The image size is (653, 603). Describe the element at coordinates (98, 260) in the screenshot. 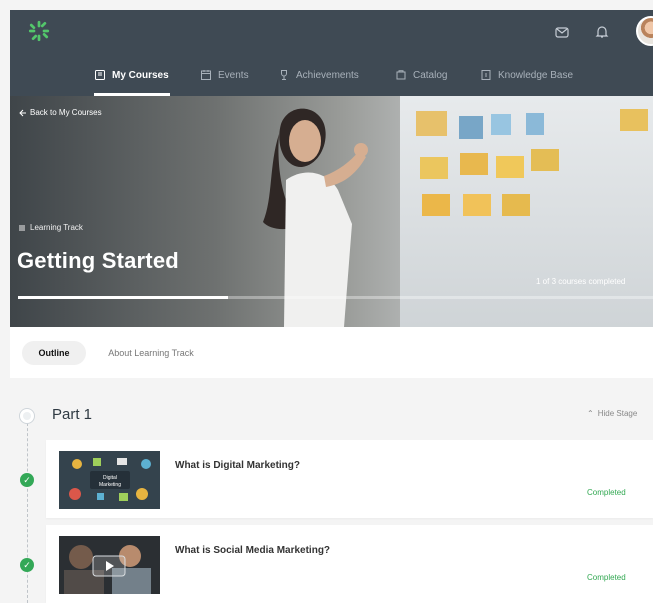

I see `page-title: Getting Started` at that location.